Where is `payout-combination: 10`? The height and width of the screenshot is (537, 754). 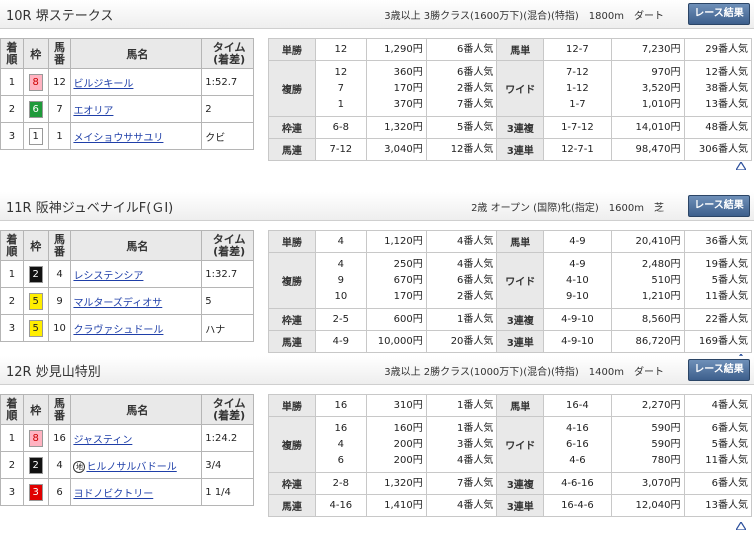 payout-combination: 10 is located at coordinates (341, 296).